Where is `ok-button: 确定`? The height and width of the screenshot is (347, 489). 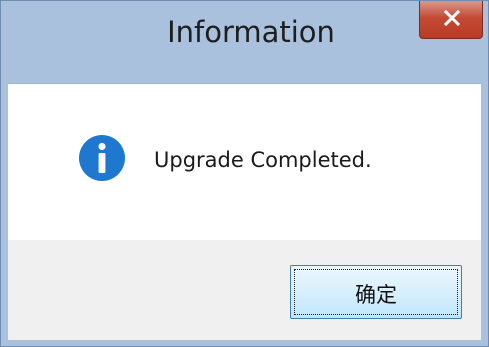 ok-button: 确定 is located at coordinates (376, 292).